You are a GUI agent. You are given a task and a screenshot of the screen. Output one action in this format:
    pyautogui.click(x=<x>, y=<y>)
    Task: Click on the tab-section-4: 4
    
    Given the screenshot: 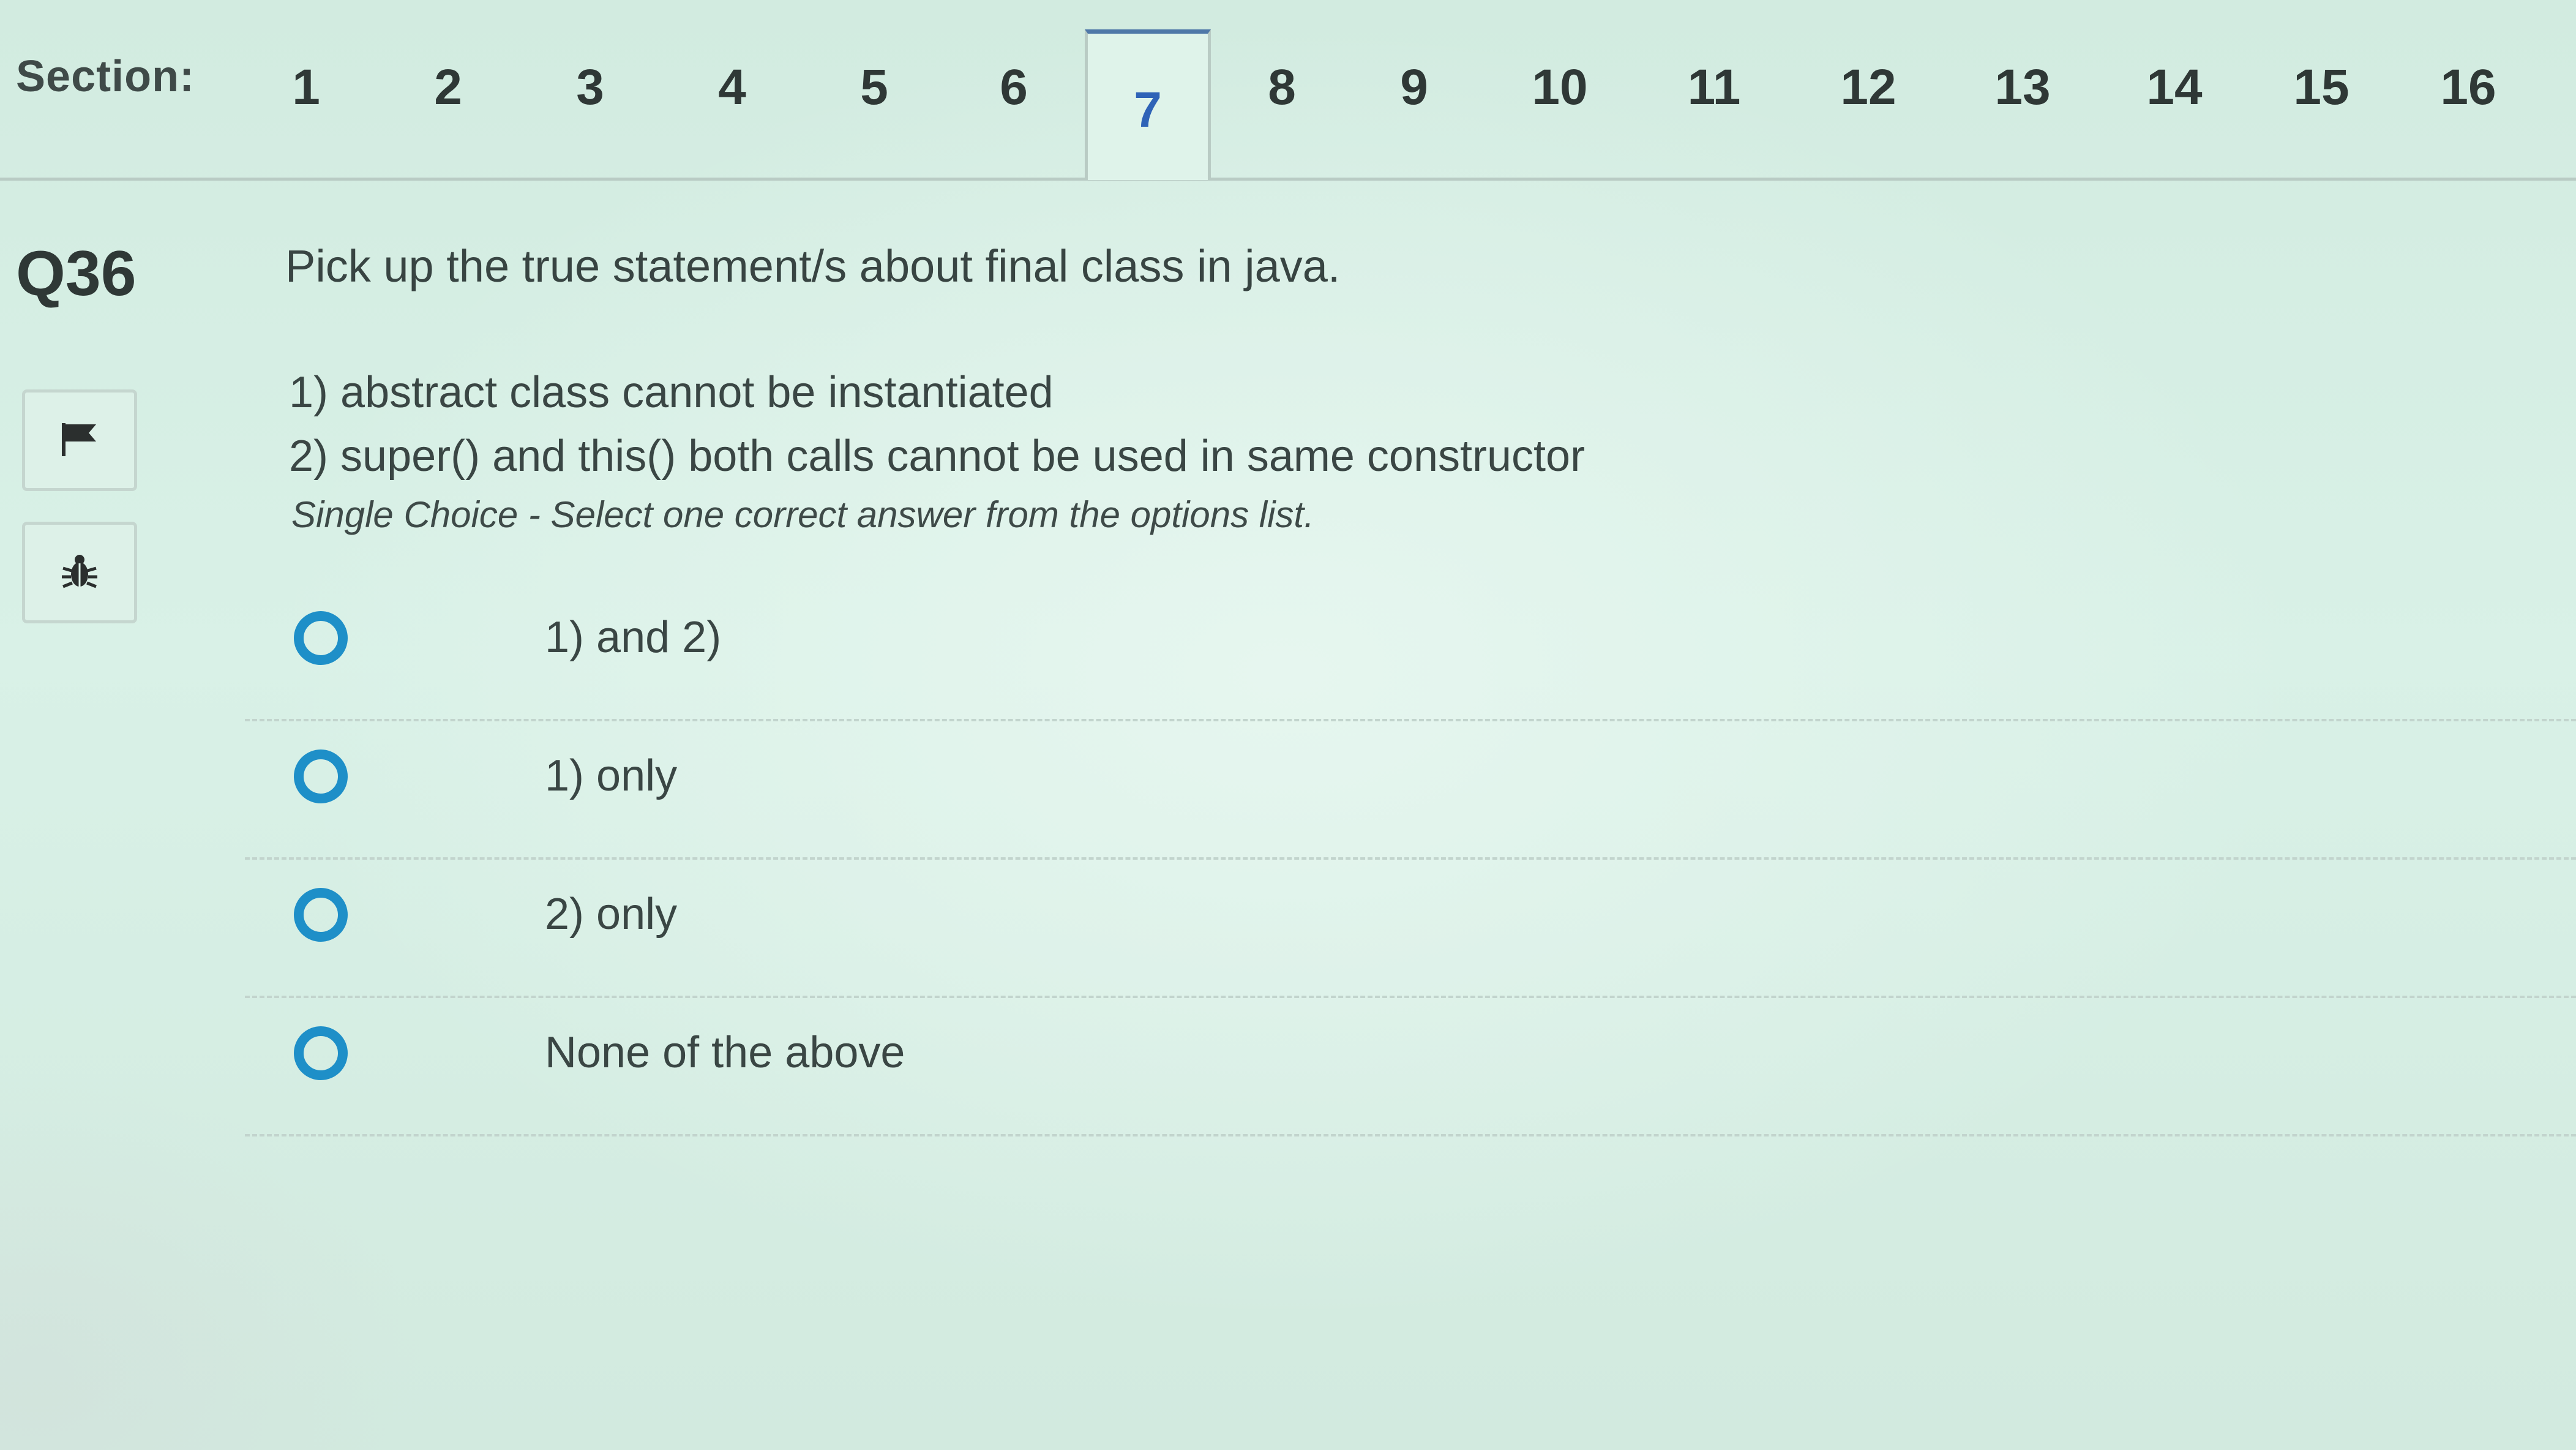 What is the action you would take?
    pyautogui.click(x=732, y=87)
    